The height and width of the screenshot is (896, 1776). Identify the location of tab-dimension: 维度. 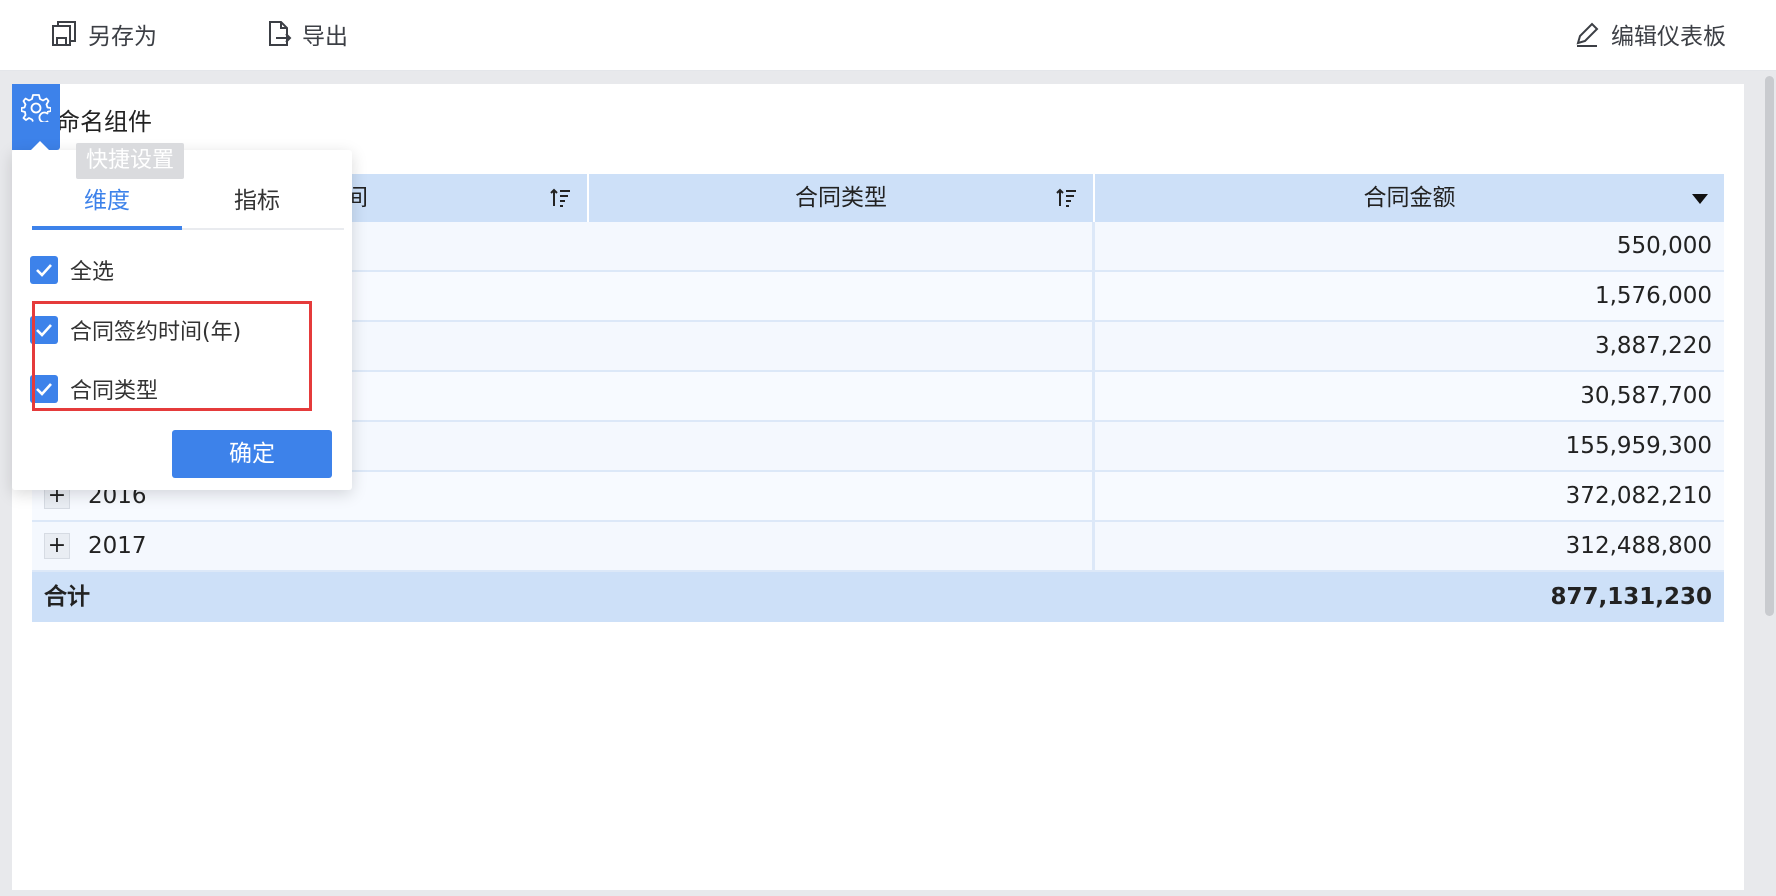
(107, 204).